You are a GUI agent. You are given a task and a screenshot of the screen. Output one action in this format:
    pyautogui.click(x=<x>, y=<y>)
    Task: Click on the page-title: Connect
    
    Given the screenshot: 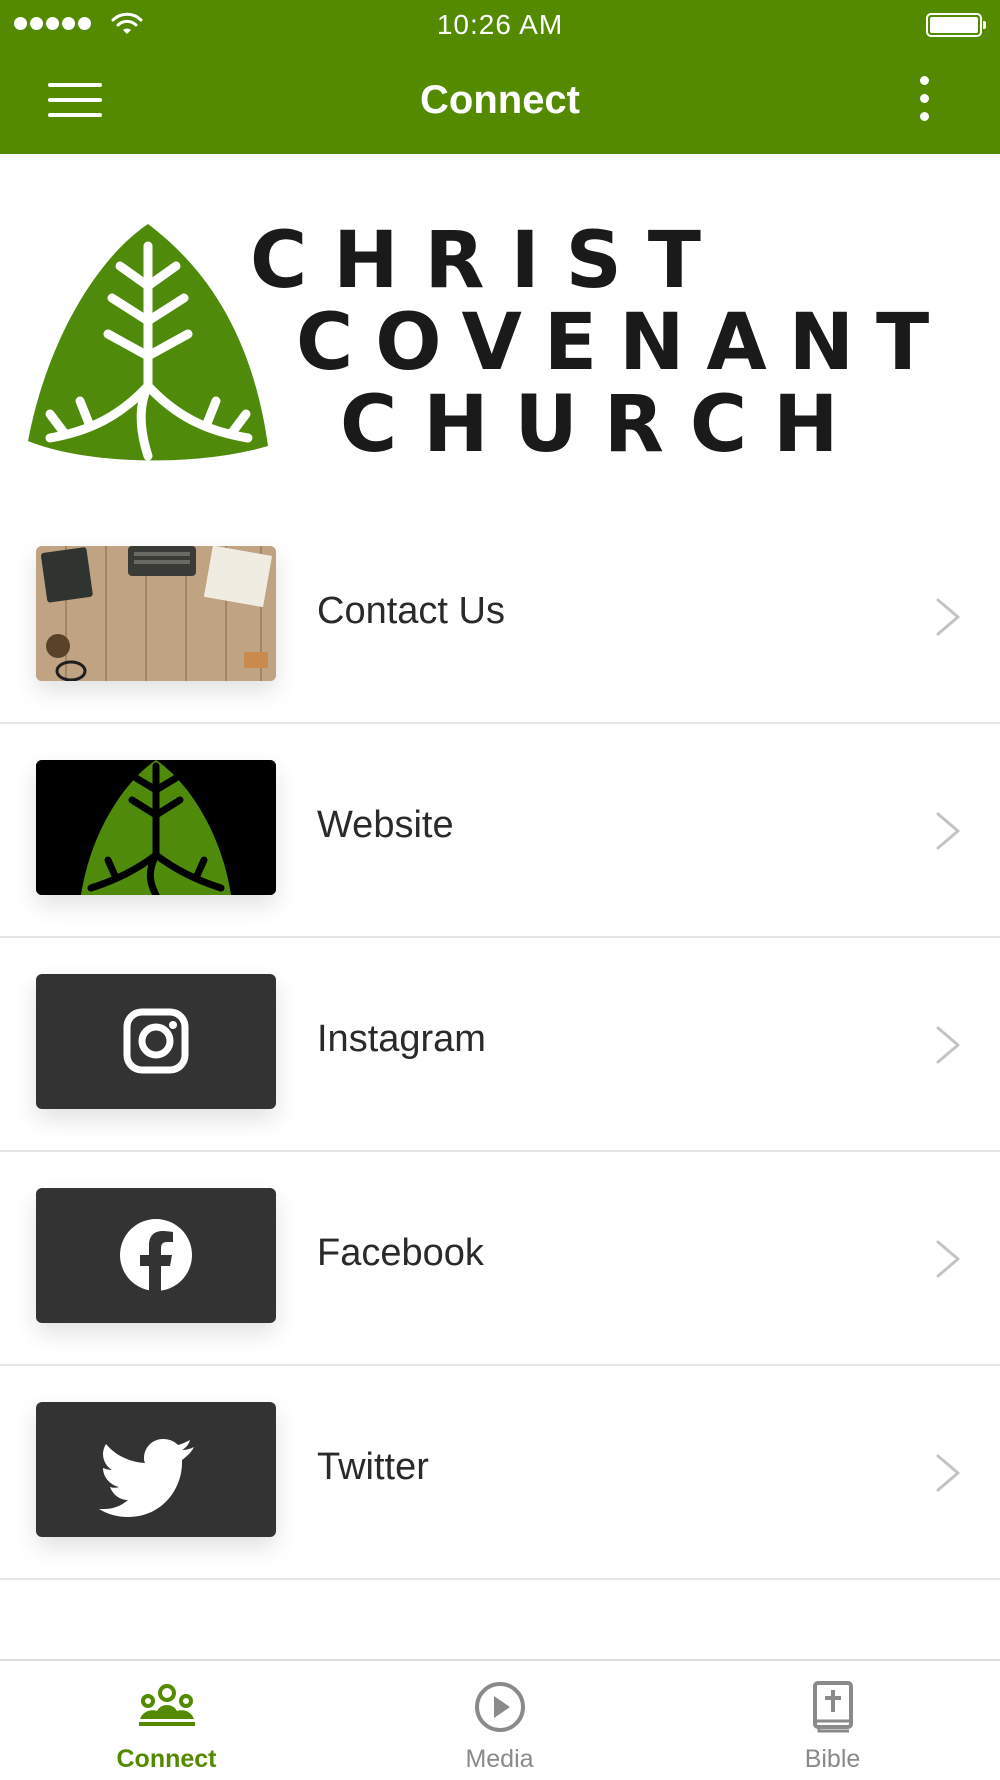 What is the action you would take?
    pyautogui.click(x=500, y=100)
    